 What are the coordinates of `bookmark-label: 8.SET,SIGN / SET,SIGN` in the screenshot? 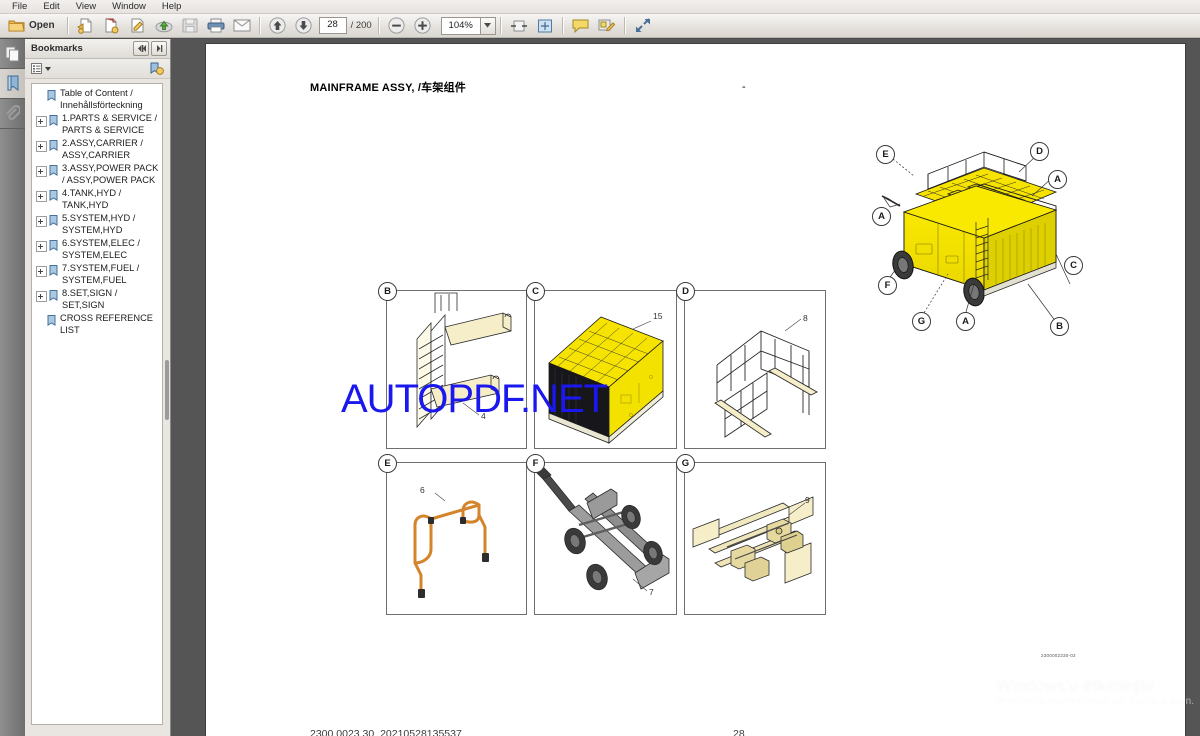 It's located at (90, 299).